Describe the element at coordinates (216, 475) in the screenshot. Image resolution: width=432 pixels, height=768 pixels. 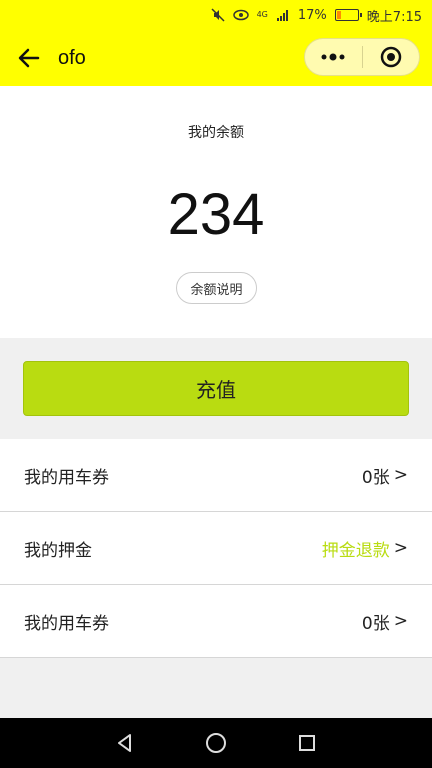
I see `list-item-coupons: 我的用车券 0张 >` at that location.